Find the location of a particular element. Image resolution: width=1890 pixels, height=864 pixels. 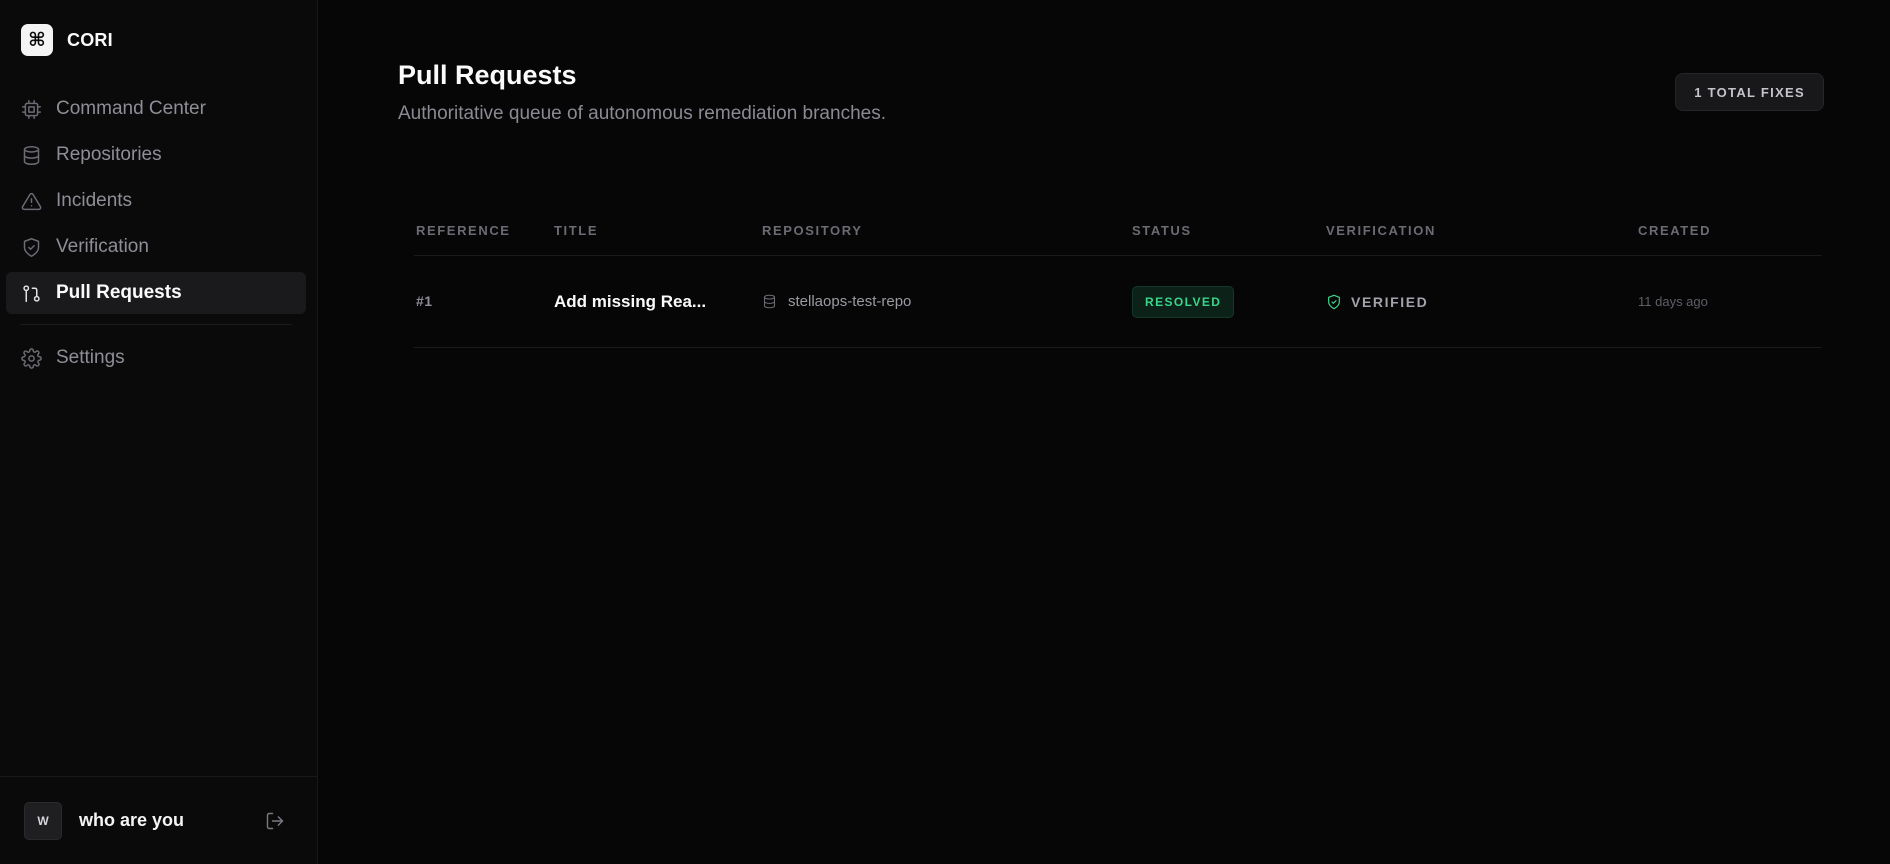

column-header-created: CREATED is located at coordinates (1675, 230).